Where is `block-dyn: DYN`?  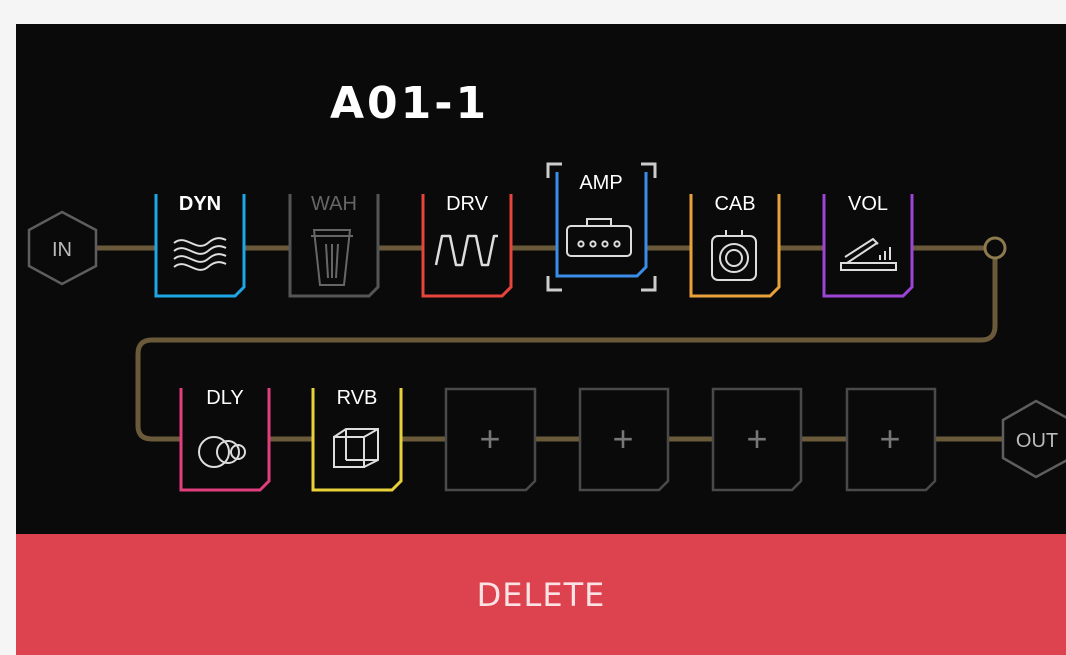
block-dyn: DYN is located at coordinates (200, 243).